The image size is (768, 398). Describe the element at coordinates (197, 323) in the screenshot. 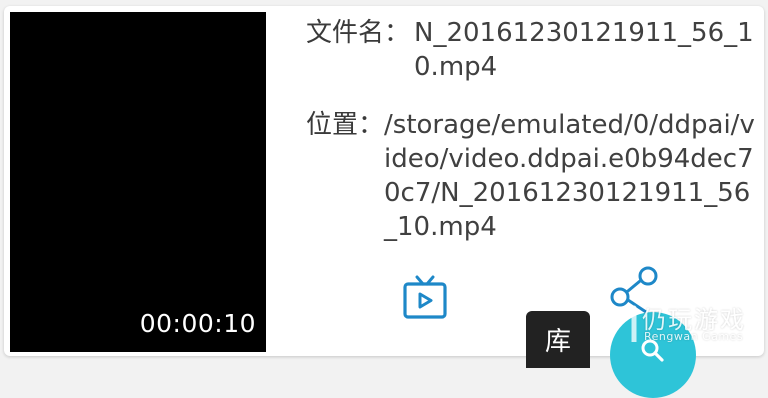

I see `video-duration: 00:00:10` at that location.